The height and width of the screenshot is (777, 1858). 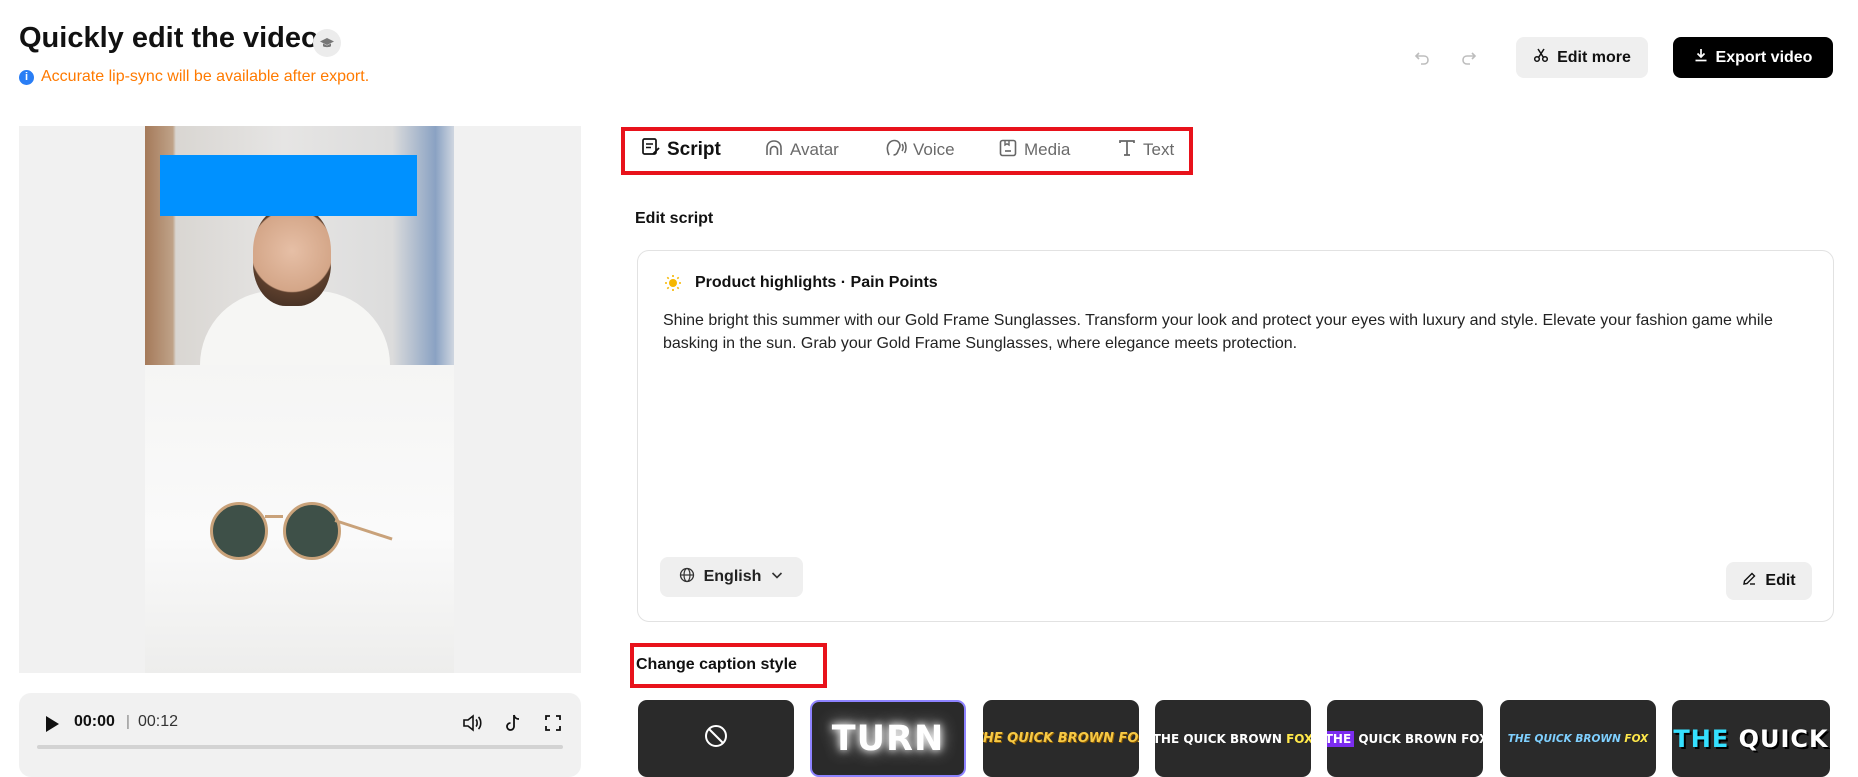 I want to click on avatar-icon, so click(x=774, y=150).